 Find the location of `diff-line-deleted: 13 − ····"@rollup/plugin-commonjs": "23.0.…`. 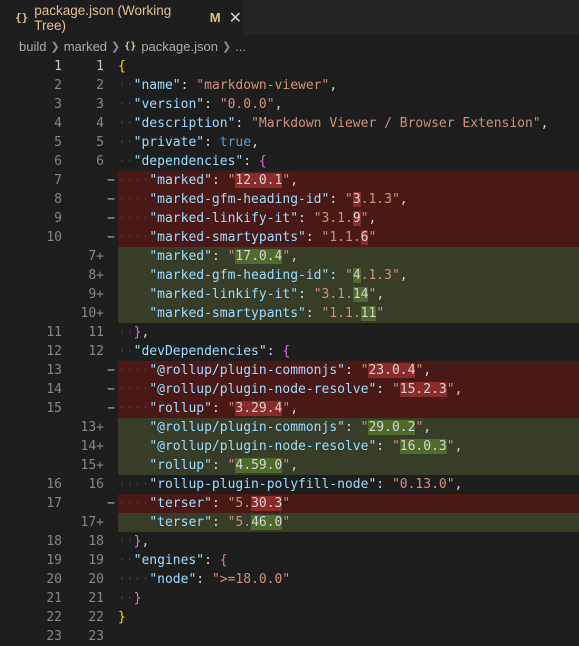

diff-line-deleted: 13 − ····"@rollup/plugin-commonjs": "23.0.… is located at coordinates (289, 370).